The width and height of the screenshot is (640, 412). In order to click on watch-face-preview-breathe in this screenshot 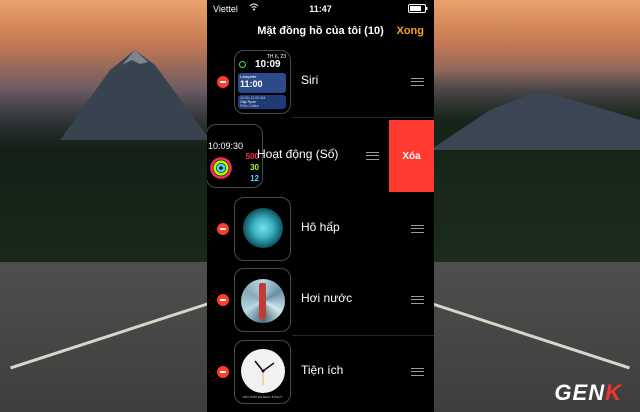, I will do `click(262, 229)`.